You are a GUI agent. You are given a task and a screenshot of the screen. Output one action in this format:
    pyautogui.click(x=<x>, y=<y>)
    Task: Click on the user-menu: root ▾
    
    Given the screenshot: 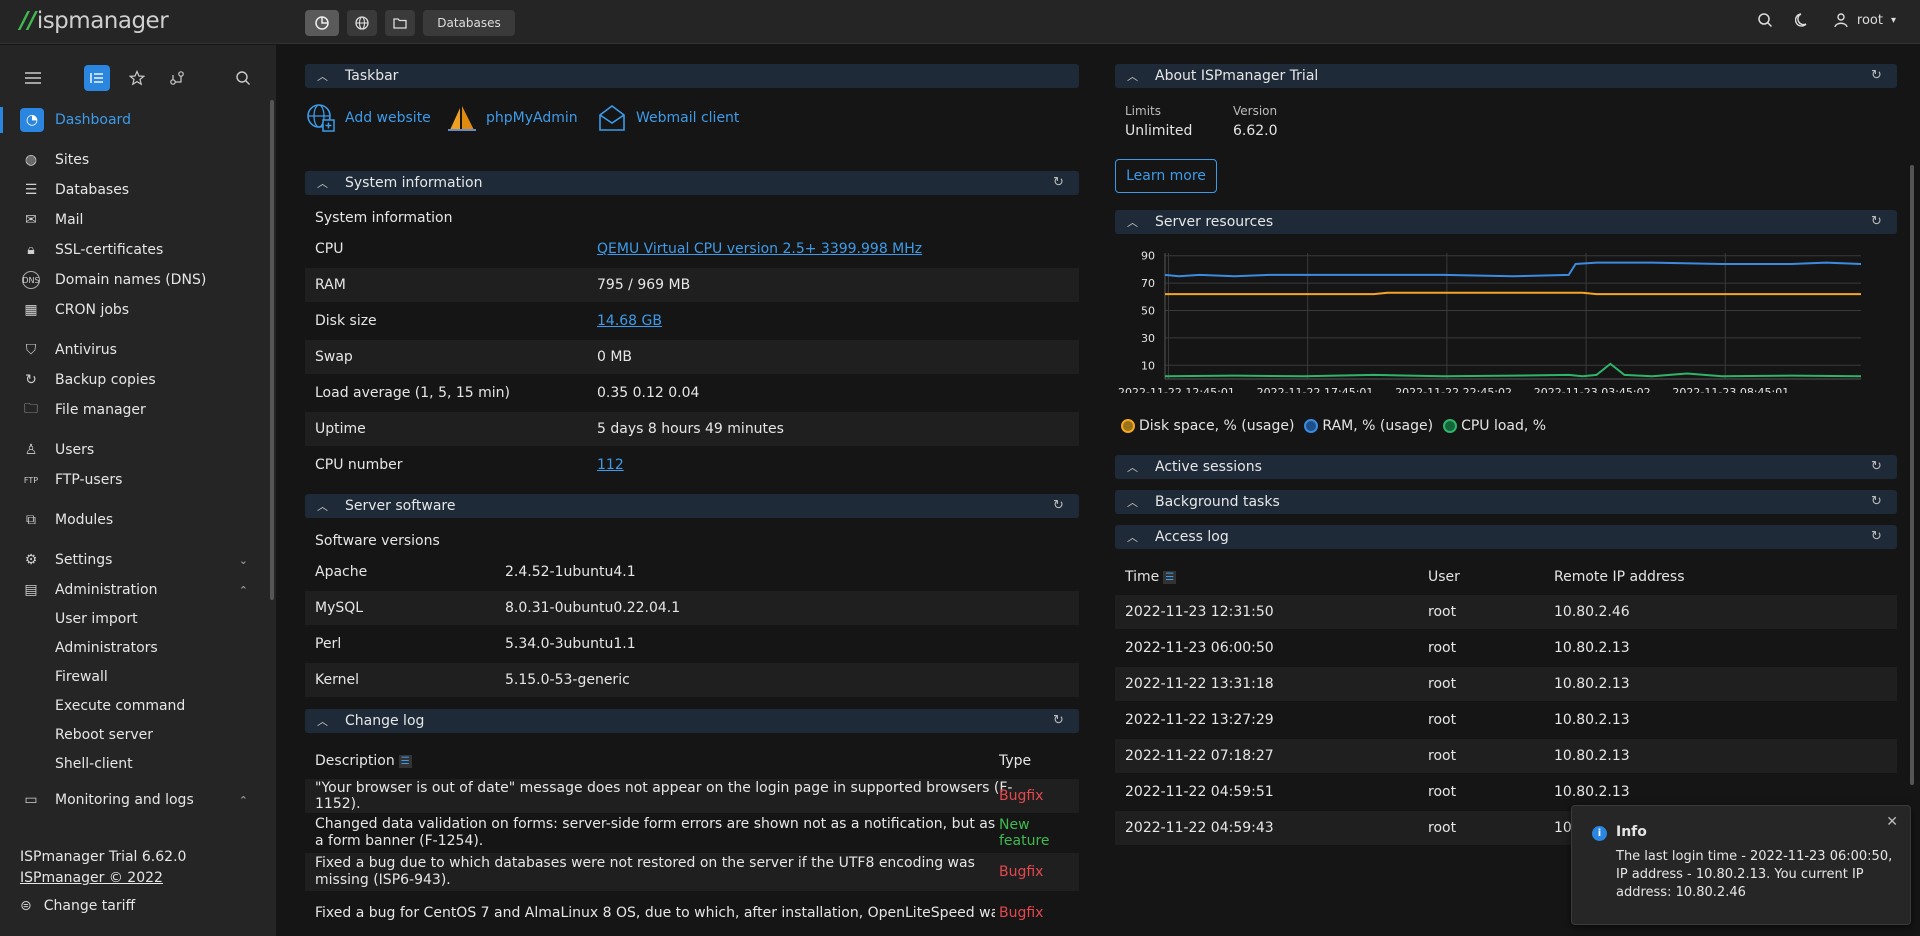 What is the action you would take?
    pyautogui.click(x=1864, y=20)
    